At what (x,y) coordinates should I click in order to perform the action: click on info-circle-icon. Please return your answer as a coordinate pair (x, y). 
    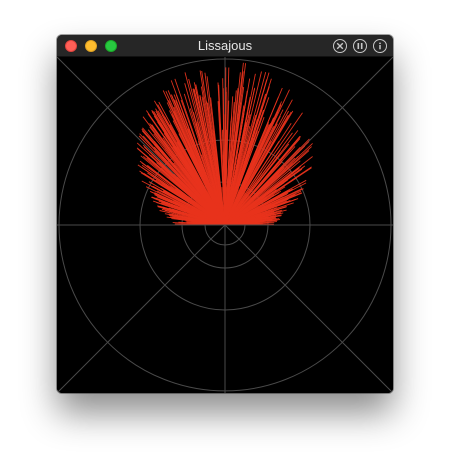
    Looking at the image, I should click on (380, 46).